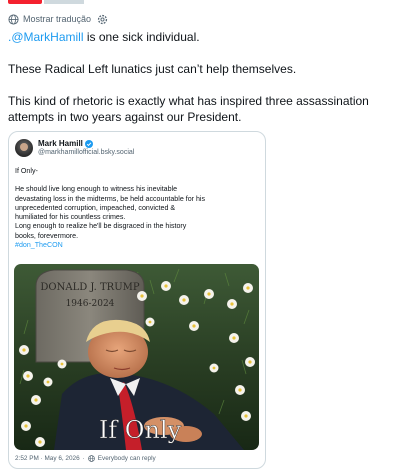 The width and height of the screenshot is (399, 470). Describe the element at coordinates (126, 458) in the screenshot. I see `reply-setting-label: Everybody can reply` at that location.